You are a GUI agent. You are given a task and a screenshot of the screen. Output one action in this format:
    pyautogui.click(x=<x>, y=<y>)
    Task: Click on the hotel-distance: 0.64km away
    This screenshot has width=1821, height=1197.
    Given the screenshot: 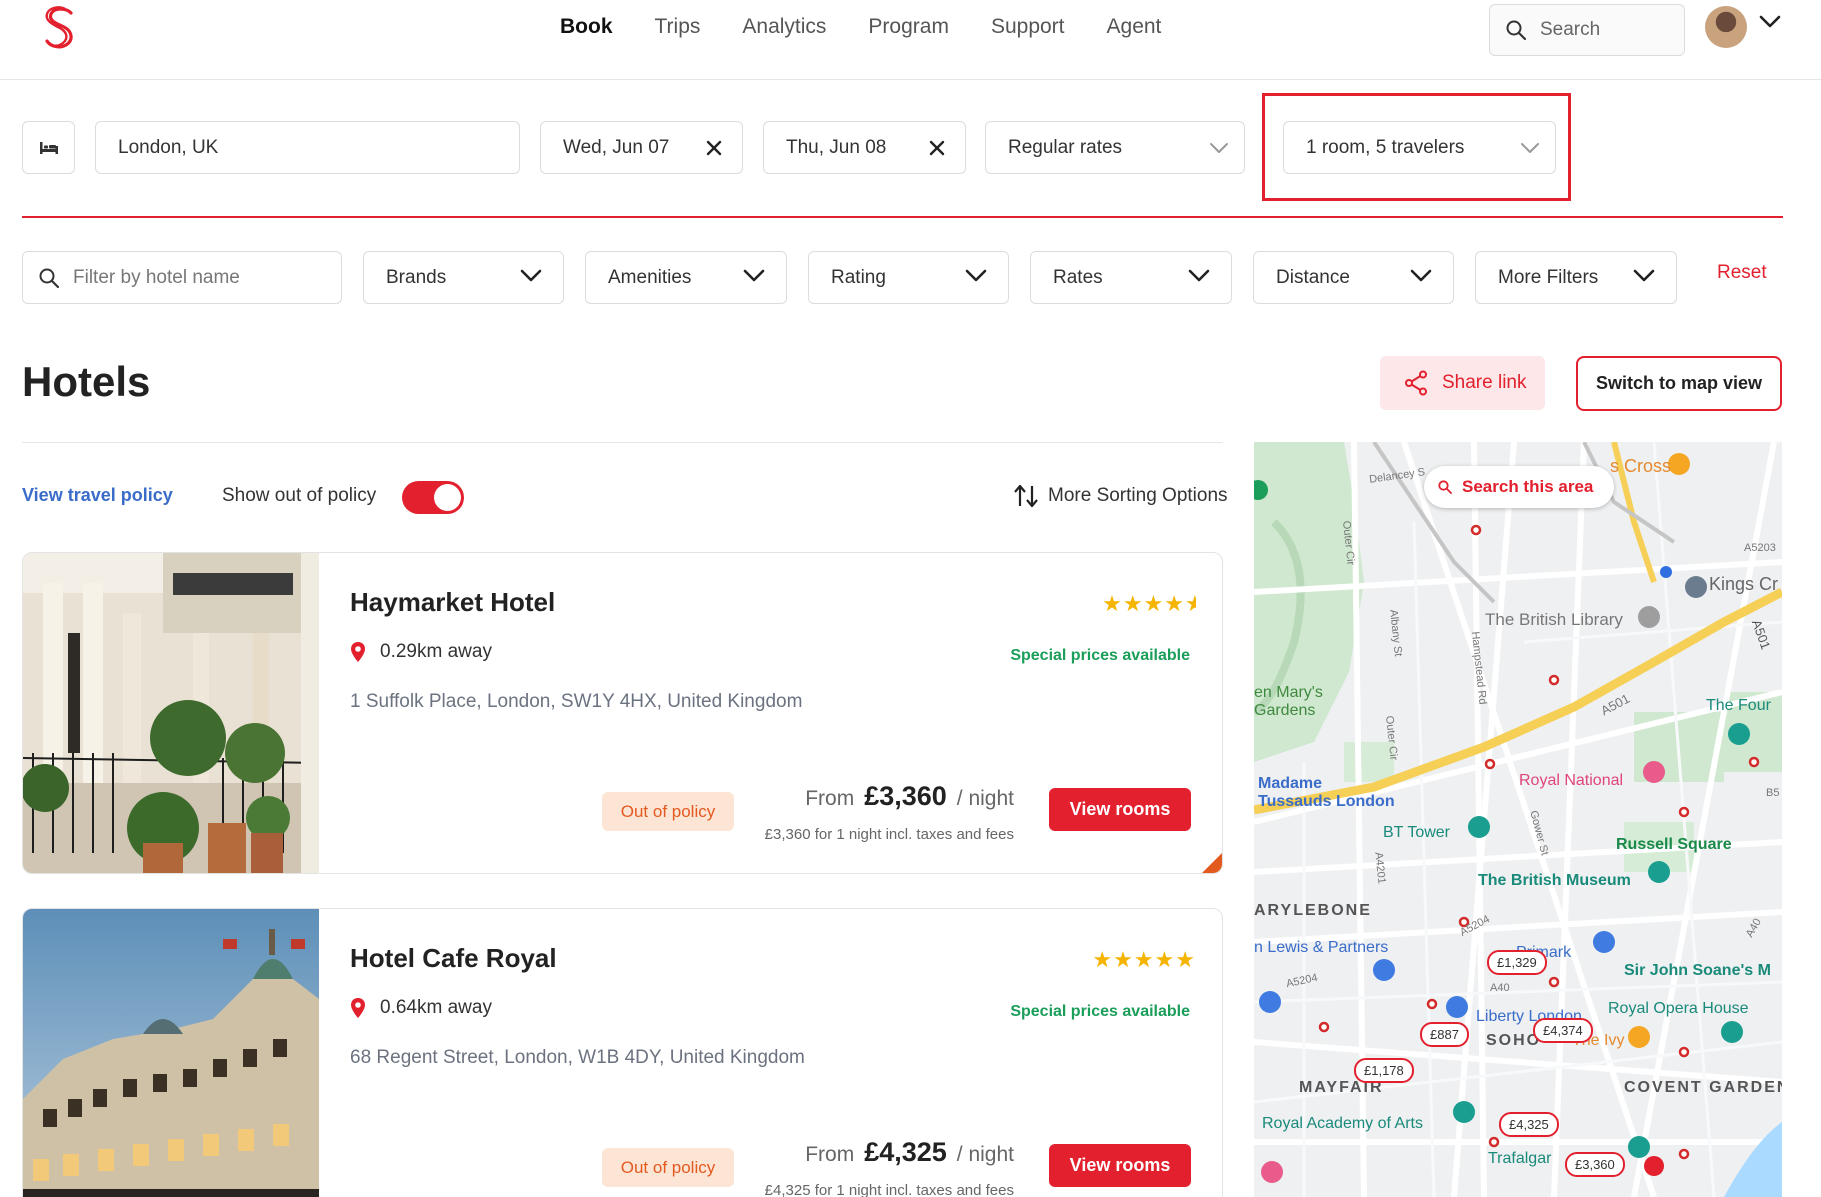 What is the action you would take?
    pyautogui.click(x=421, y=1008)
    